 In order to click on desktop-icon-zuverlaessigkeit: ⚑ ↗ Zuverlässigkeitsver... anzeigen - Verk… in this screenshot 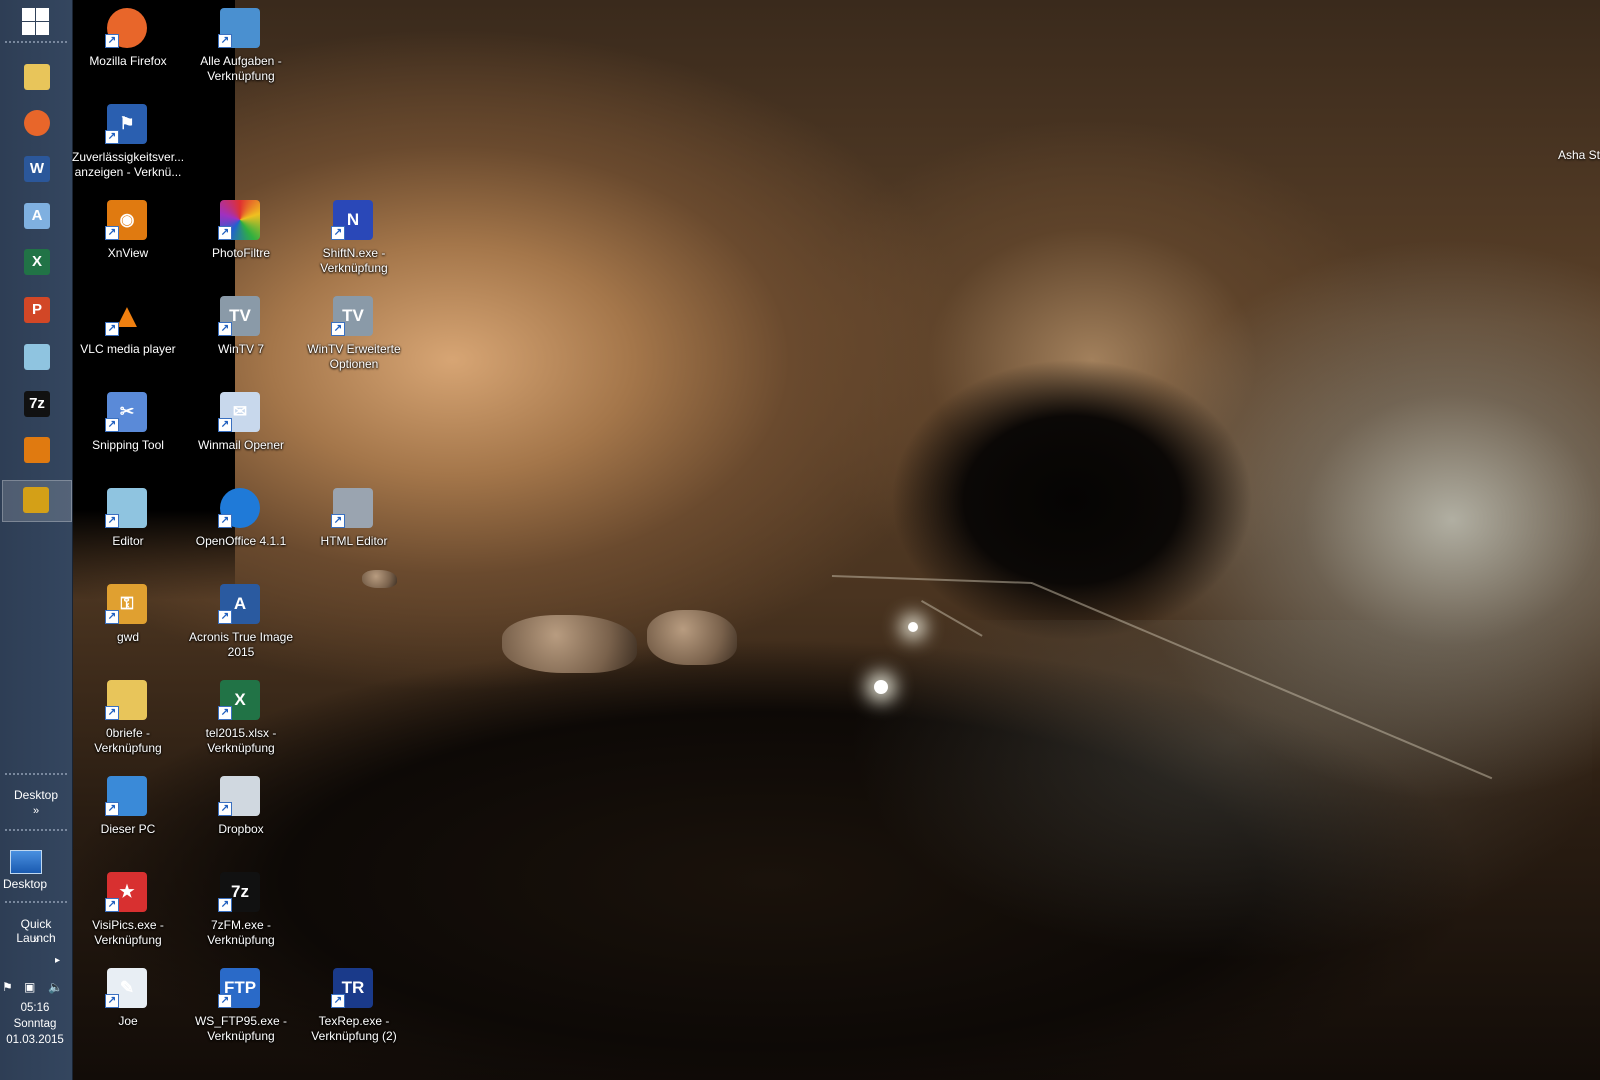, I will do `click(128, 144)`.